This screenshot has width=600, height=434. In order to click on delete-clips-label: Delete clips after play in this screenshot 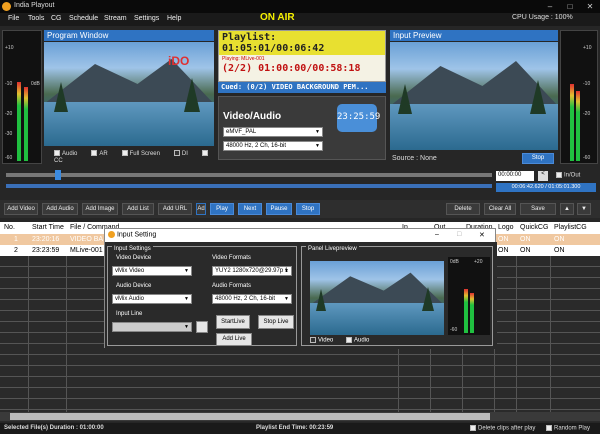, I will do `click(507, 428)`.